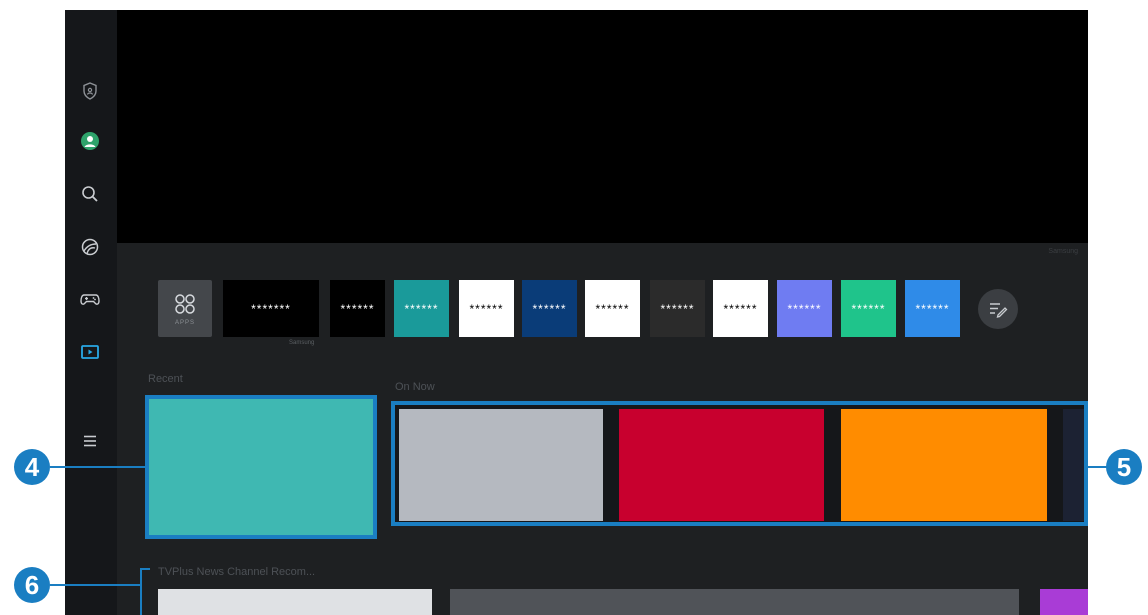 This screenshot has height=615, width=1148. What do you see at coordinates (96, 585) in the screenshot?
I see `callout-6-line` at bounding box center [96, 585].